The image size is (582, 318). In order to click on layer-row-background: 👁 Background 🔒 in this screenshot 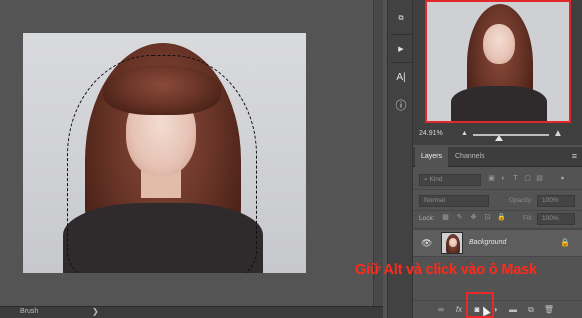, I will do `click(497, 243)`.